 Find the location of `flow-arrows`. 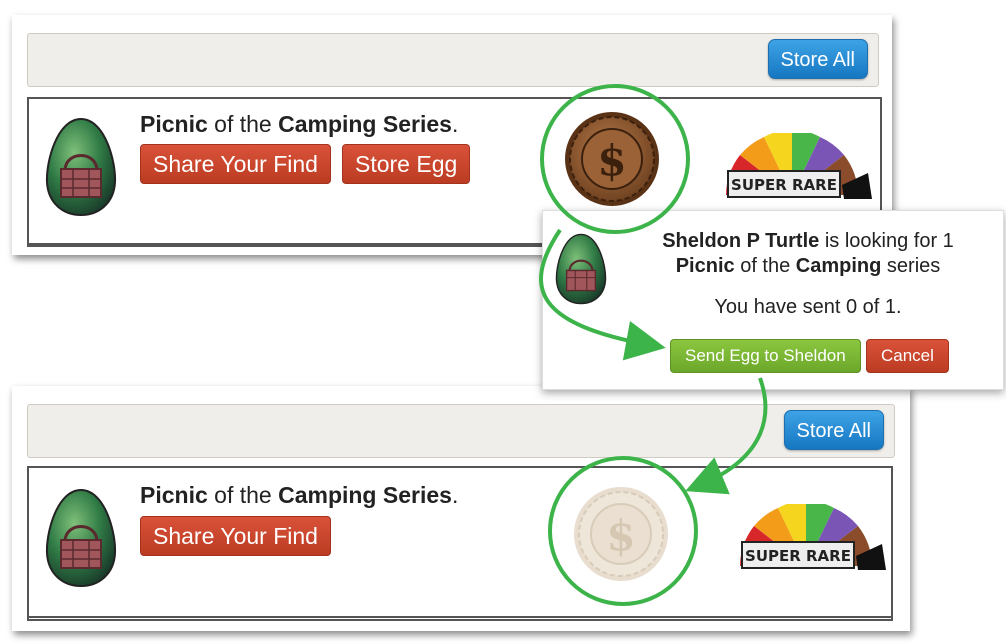

flow-arrows is located at coordinates (653, 361).